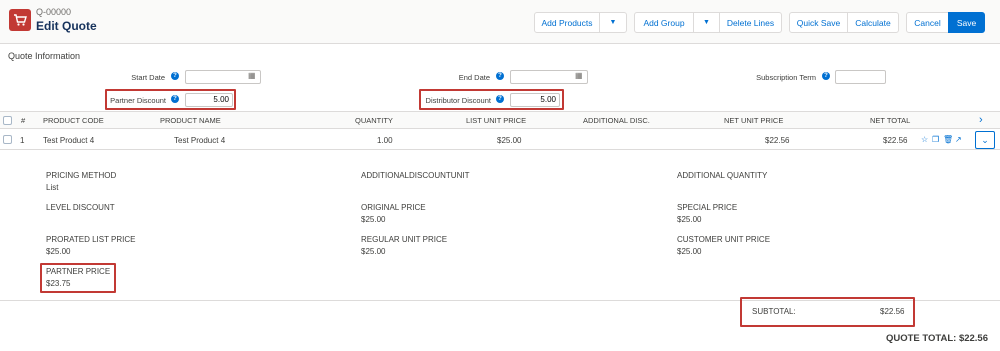 This screenshot has width=1000, height=351. I want to click on trend-icon: ↗, so click(958, 139).